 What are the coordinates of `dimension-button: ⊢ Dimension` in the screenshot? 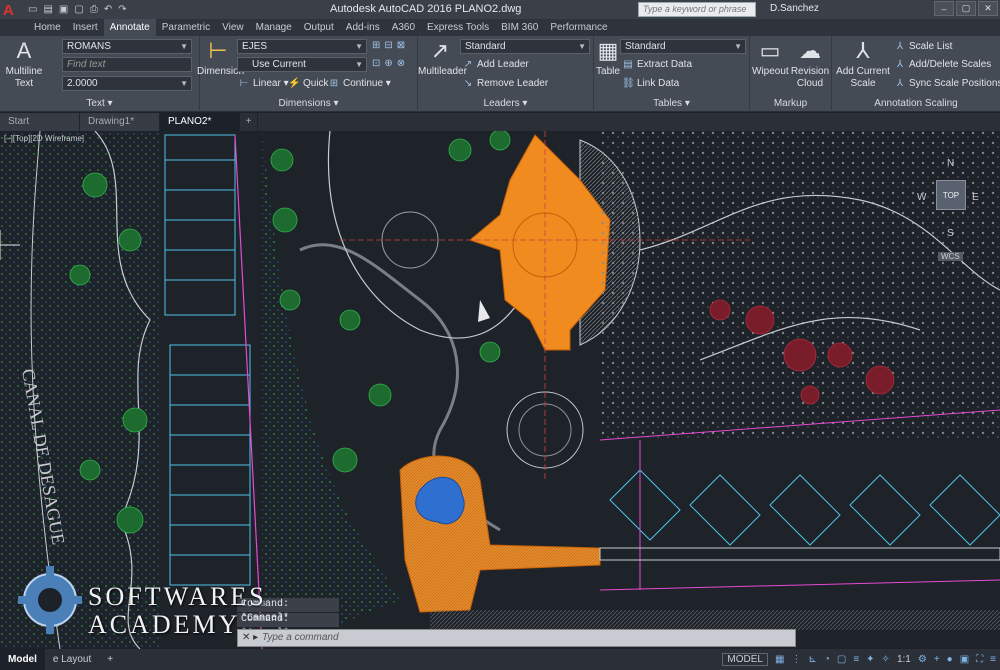 It's located at (220, 58).